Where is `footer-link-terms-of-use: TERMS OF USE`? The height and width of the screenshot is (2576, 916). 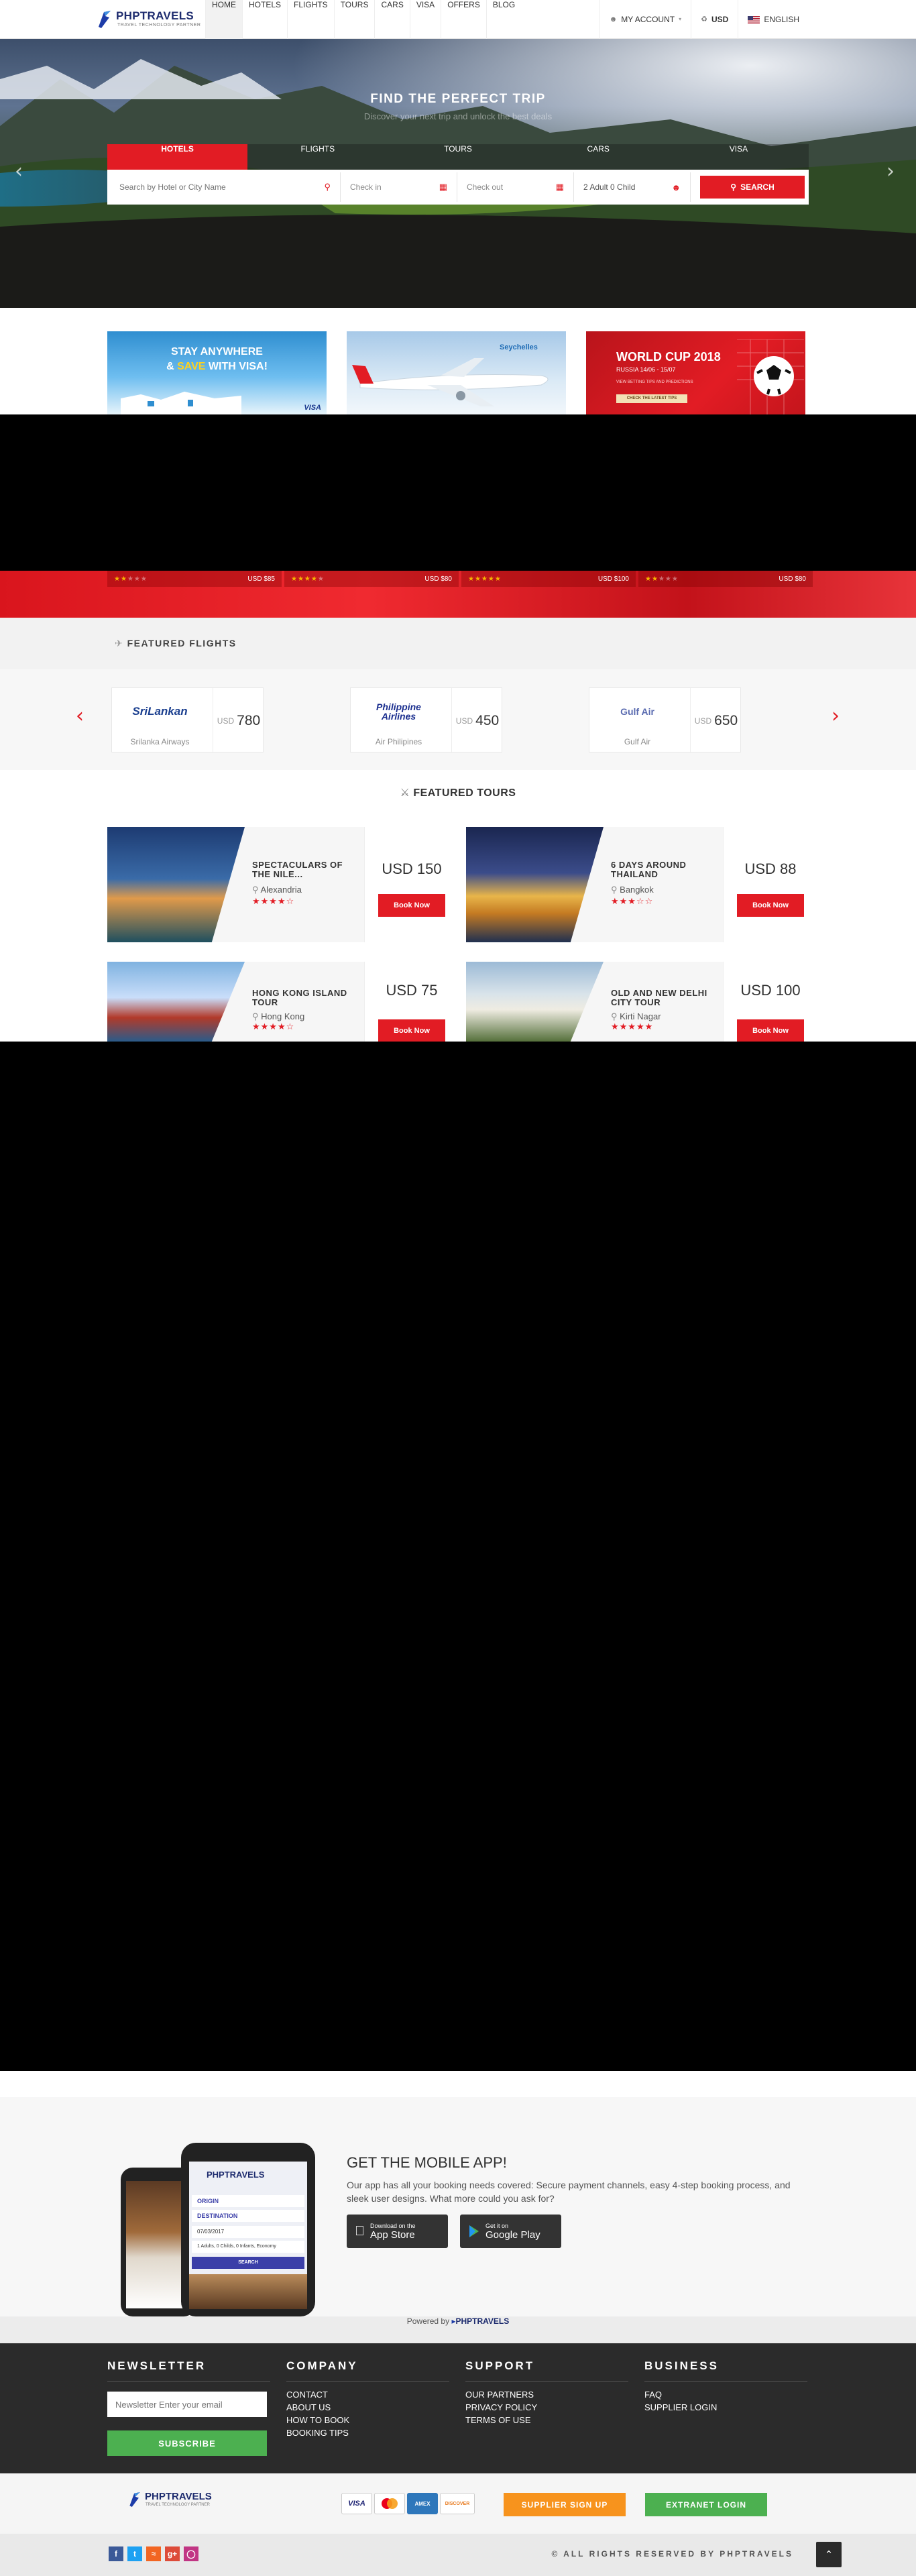 footer-link-terms-of-use: TERMS OF USE is located at coordinates (546, 2420).